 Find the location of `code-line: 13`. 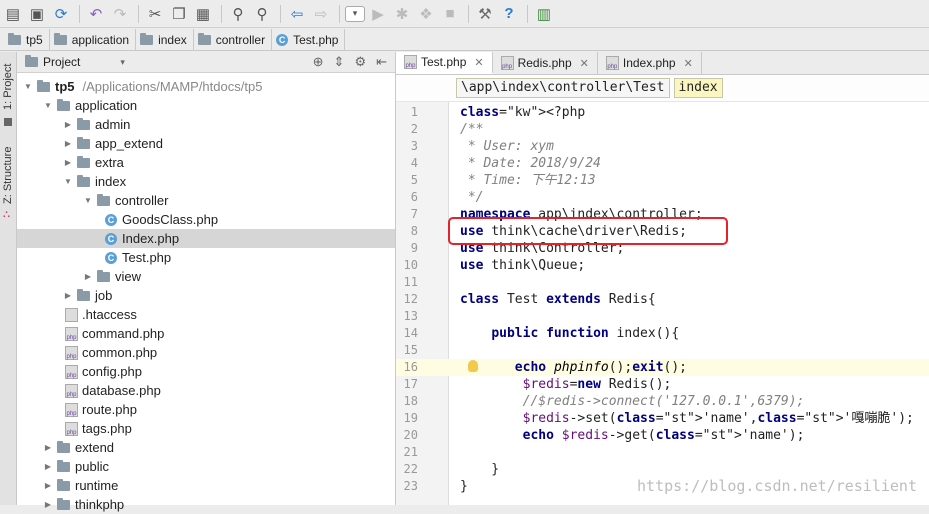

code-line: 13 is located at coordinates (662, 316).